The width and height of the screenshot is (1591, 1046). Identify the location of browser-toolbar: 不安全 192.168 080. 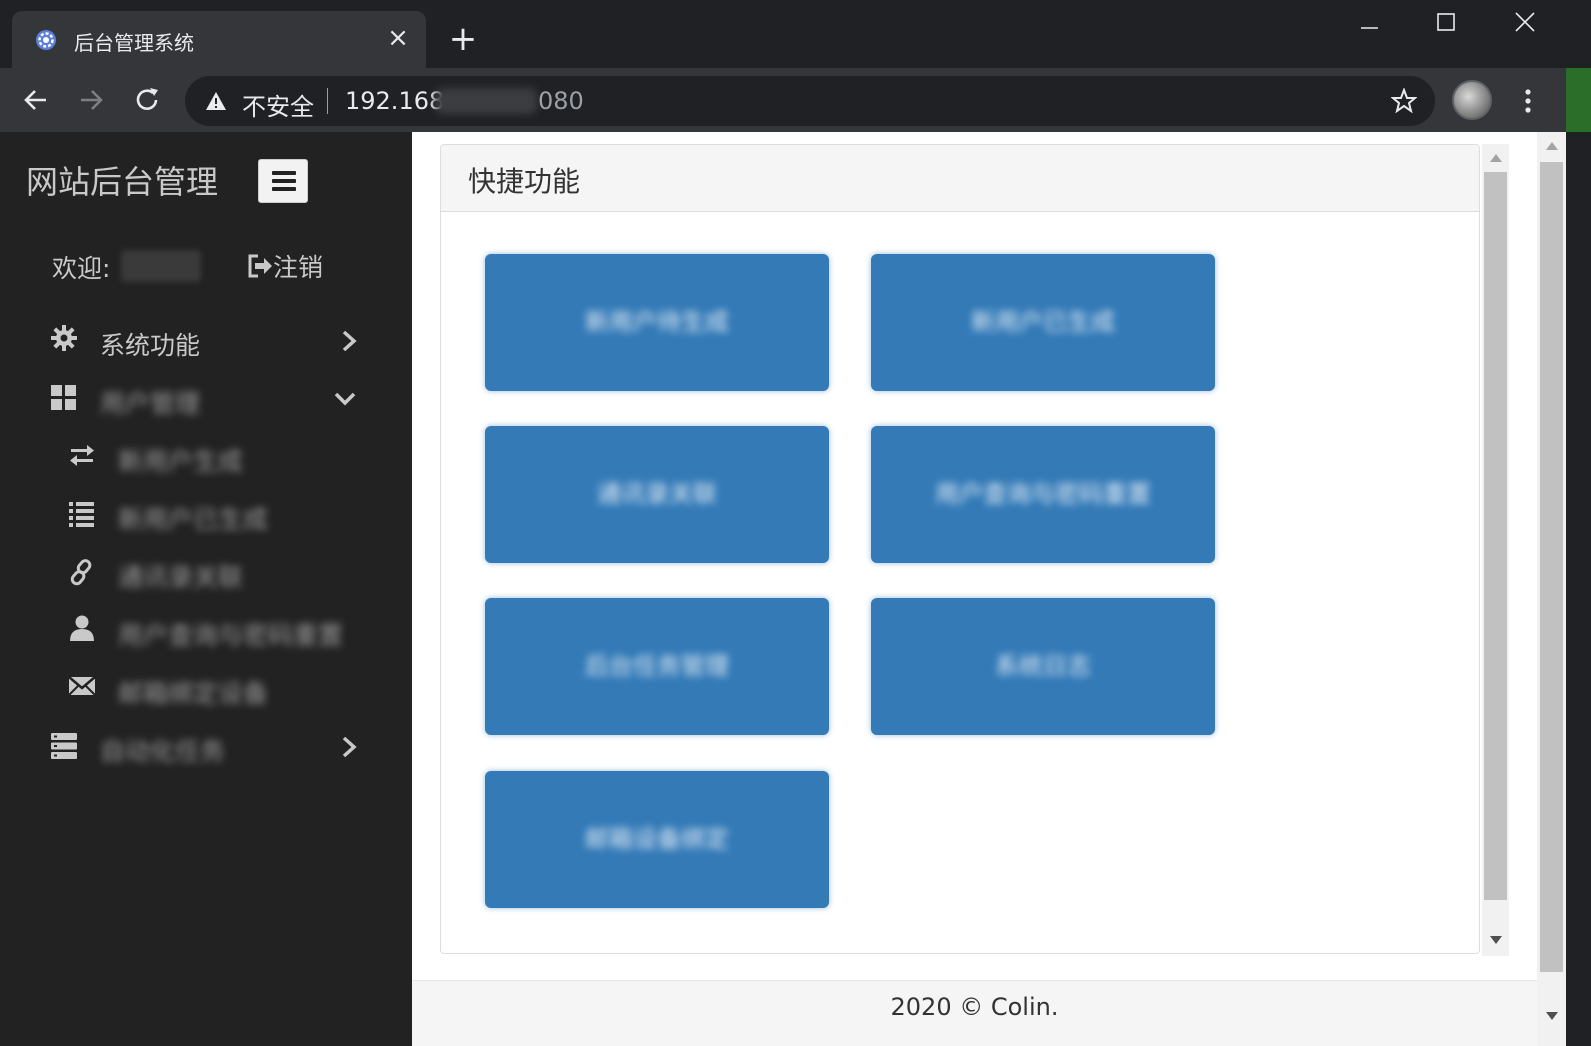
(795, 100).